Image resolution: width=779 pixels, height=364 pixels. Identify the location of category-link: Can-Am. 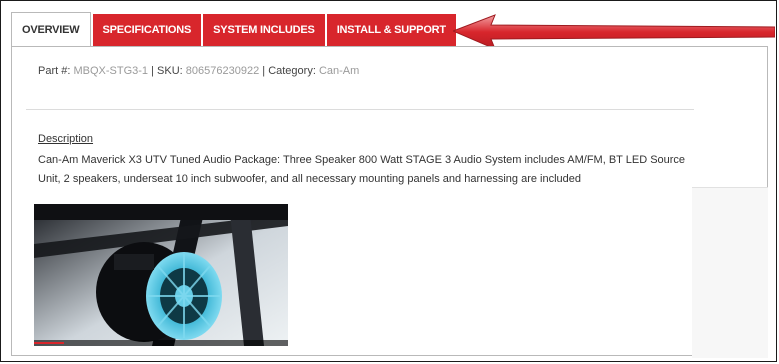
(339, 71).